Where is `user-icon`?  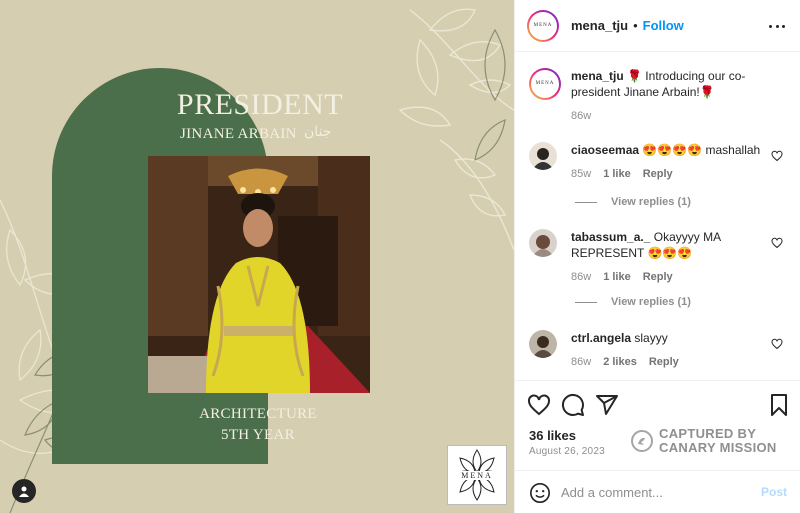 user-icon is located at coordinates (24, 491).